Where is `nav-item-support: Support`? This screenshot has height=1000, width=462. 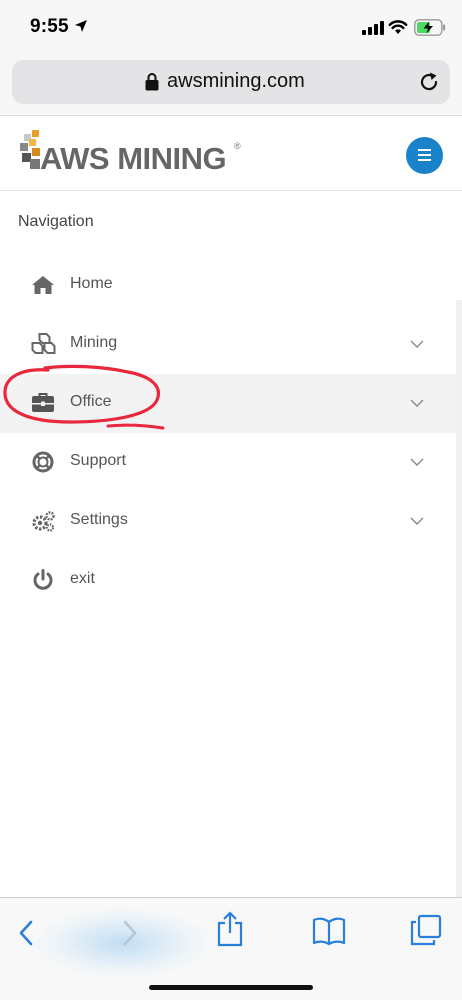 nav-item-support: Support is located at coordinates (228, 462).